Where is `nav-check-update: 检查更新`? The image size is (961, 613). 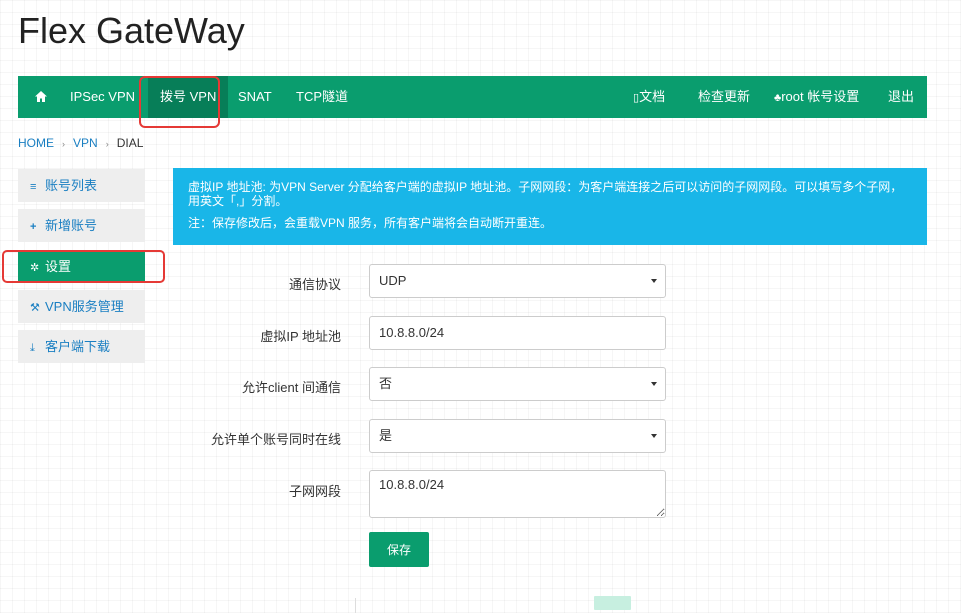
nav-check-update: 检查更新 is located at coordinates (724, 97).